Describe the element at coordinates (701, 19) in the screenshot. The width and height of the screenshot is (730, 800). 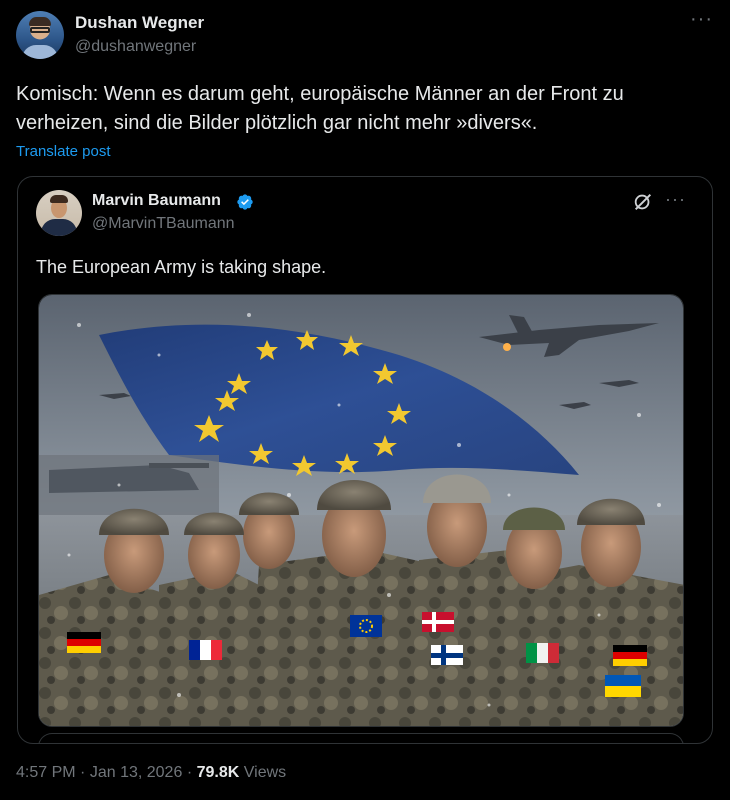
I see `more-options-icon: ···` at that location.